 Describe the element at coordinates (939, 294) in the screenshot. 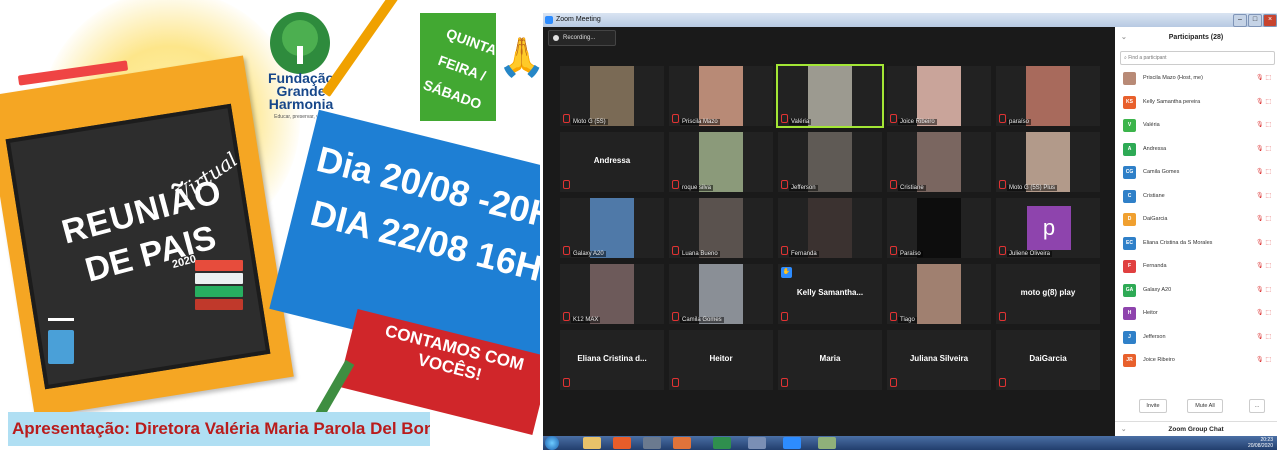

I see `video-tile: Tiago` at that location.